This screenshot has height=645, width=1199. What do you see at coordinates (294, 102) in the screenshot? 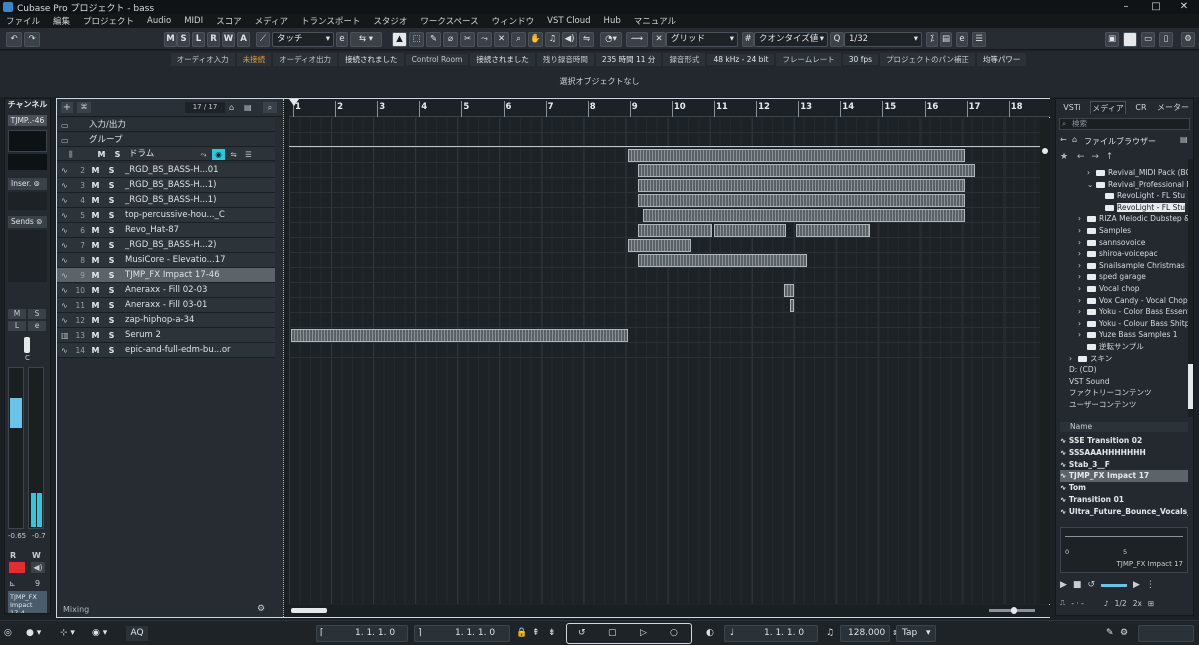
I see `playhead-marker` at bounding box center [294, 102].